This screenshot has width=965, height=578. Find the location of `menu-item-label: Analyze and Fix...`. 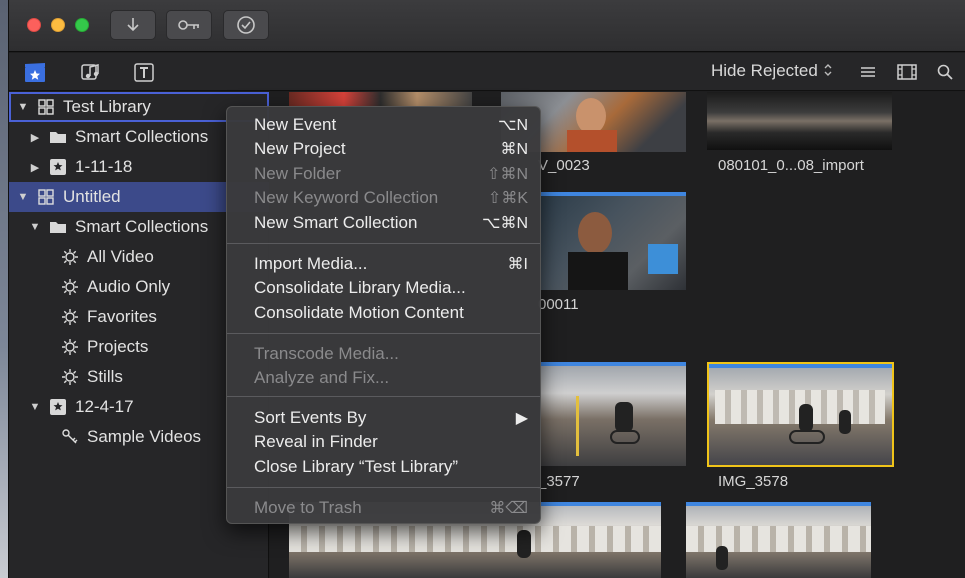

menu-item-label: Analyze and Fix... is located at coordinates (322, 377).